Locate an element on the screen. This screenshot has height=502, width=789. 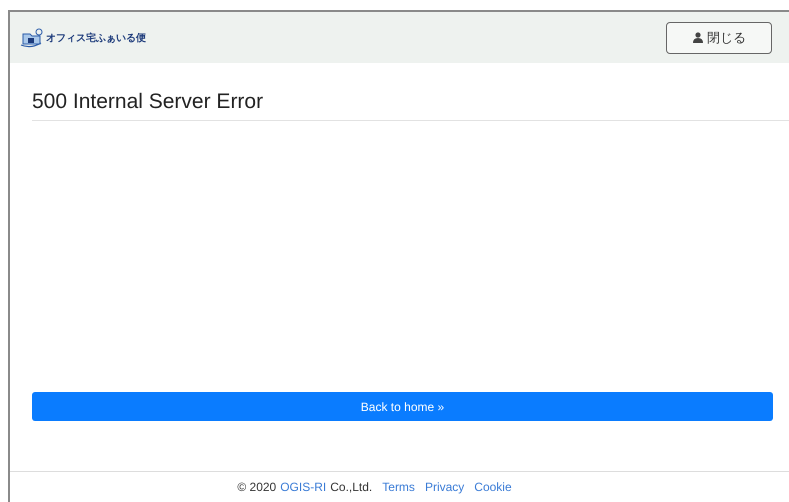
footer-link: Cookie is located at coordinates (493, 487).